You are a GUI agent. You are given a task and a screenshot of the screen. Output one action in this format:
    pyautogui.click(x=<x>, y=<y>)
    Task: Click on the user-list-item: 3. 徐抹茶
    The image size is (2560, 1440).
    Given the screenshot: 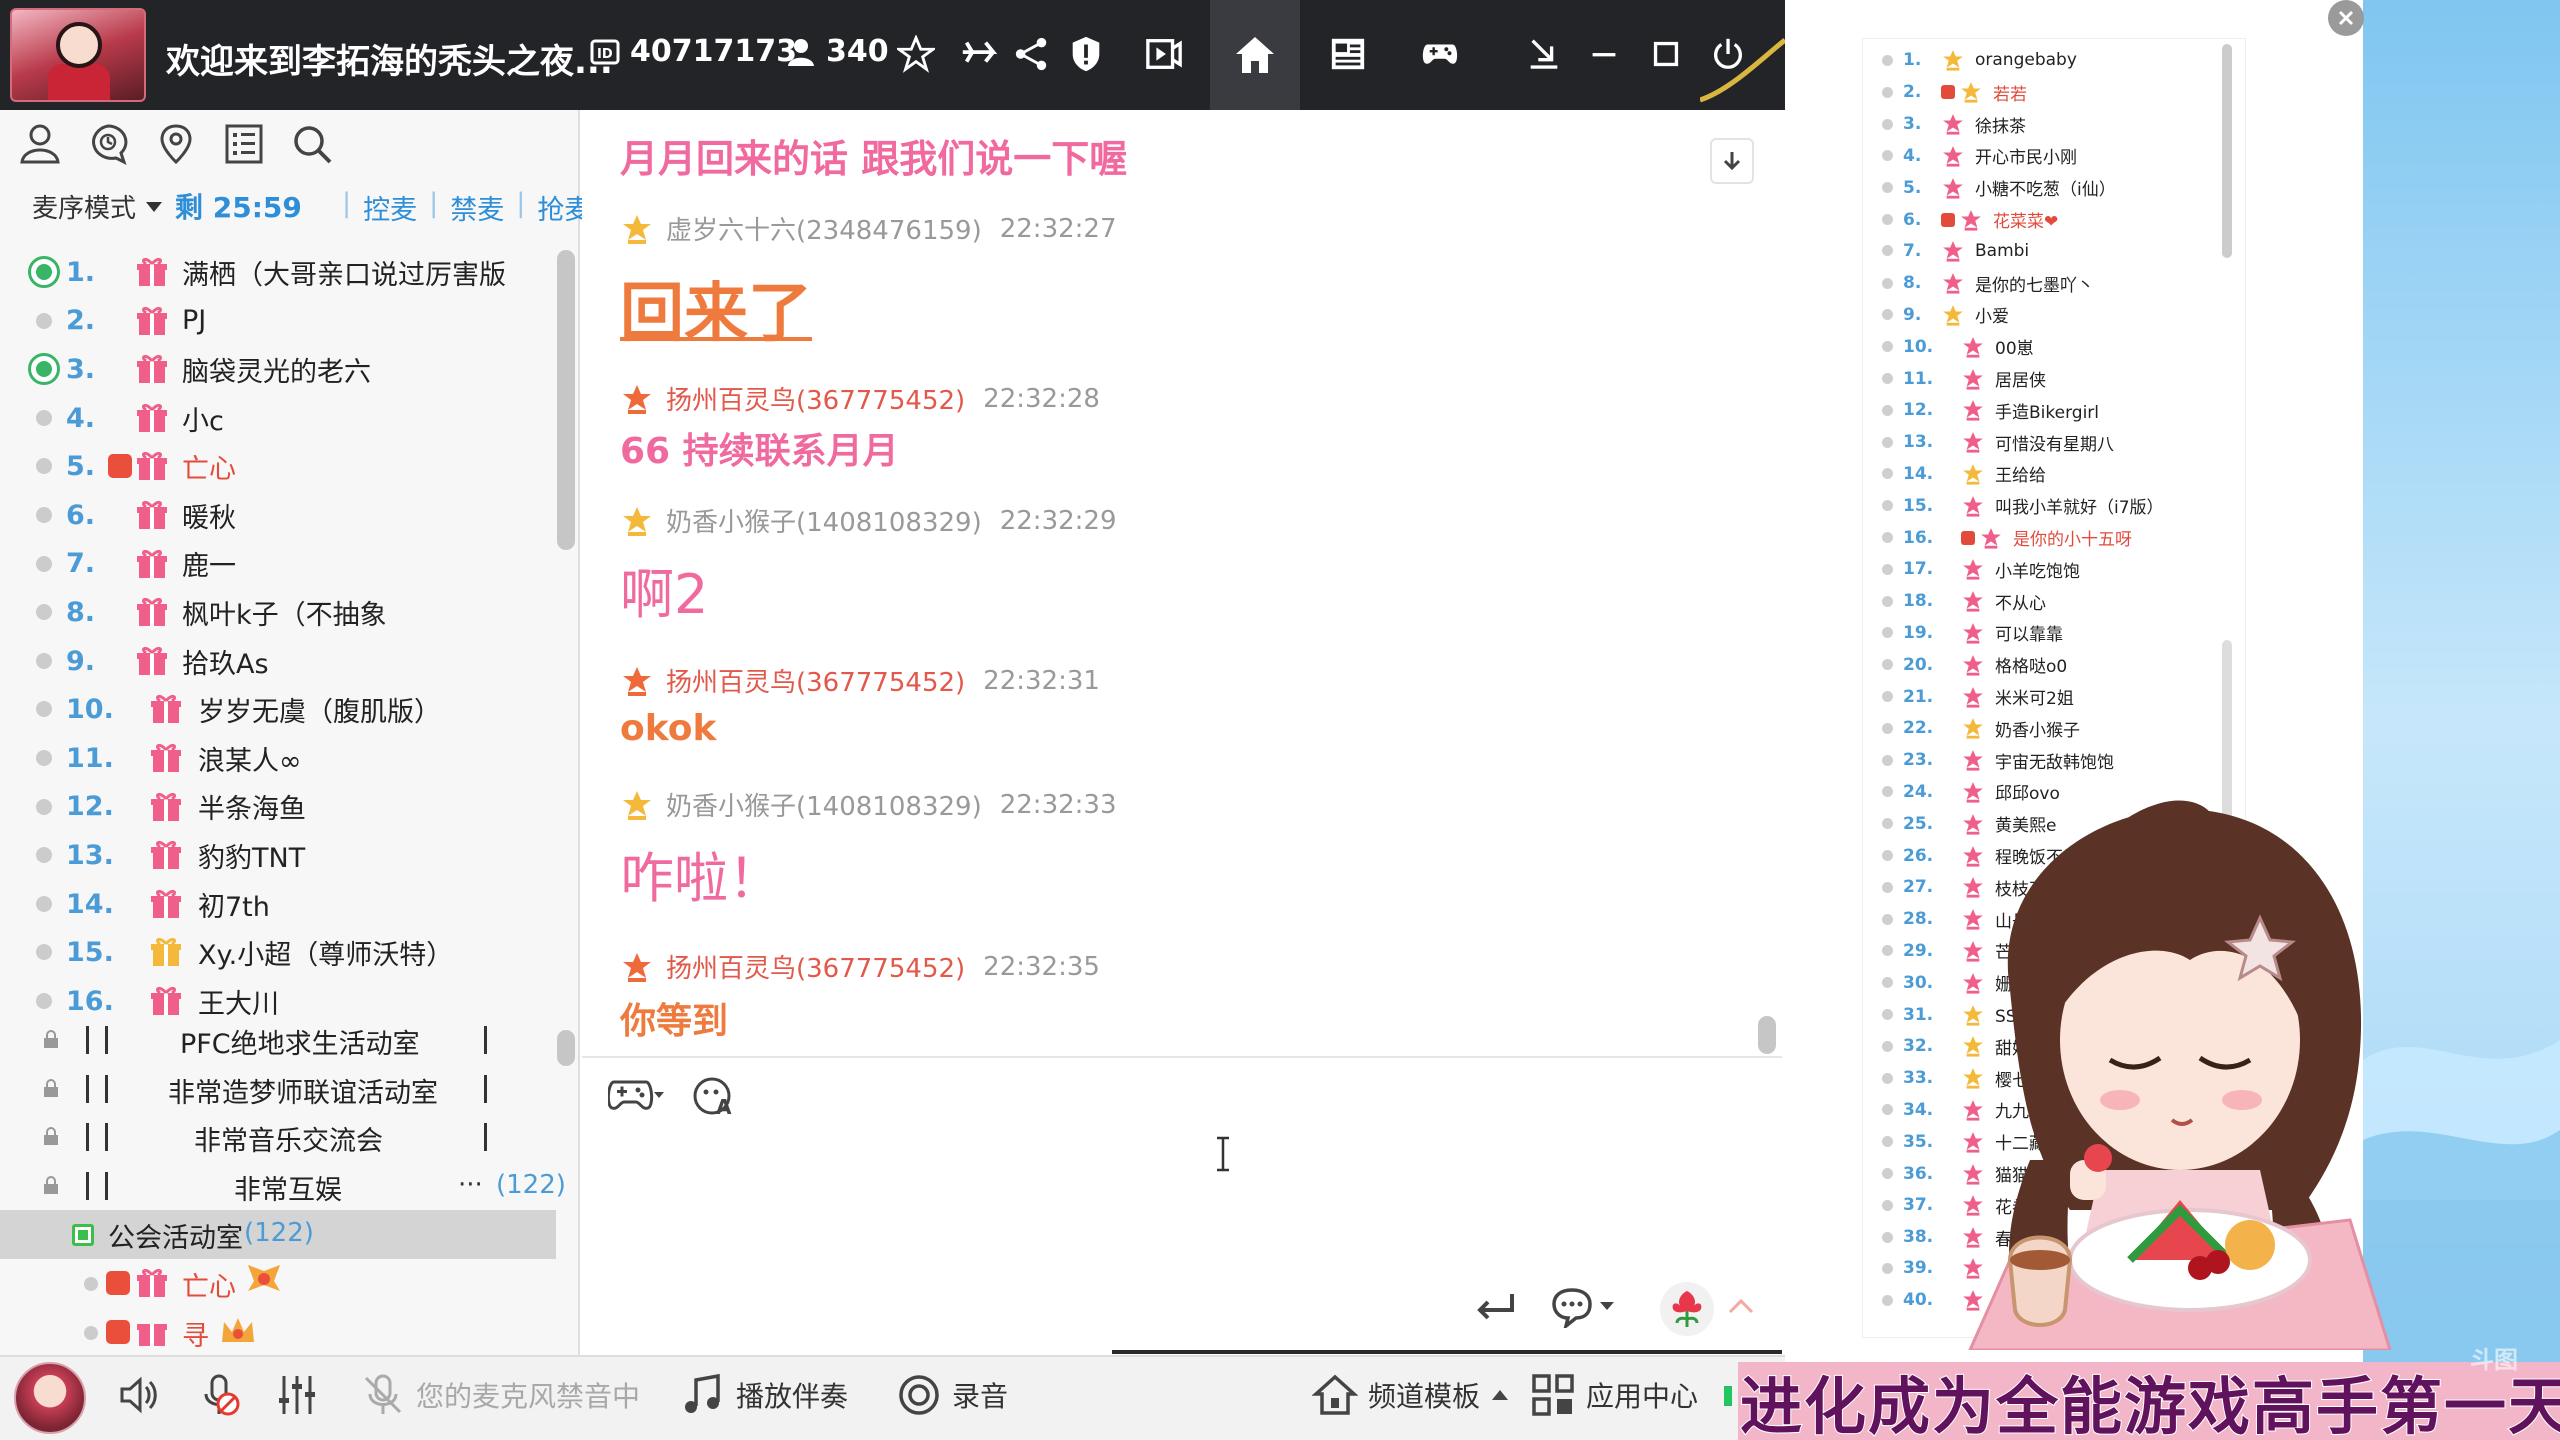 What is the action you would take?
    pyautogui.click(x=1954, y=124)
    